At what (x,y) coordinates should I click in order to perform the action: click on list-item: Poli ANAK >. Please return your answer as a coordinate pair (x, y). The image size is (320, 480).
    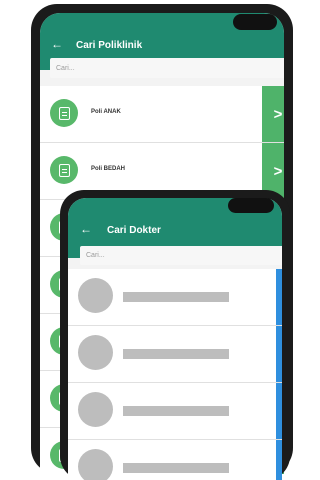
    Looking at the image, I should click on (162, 114).